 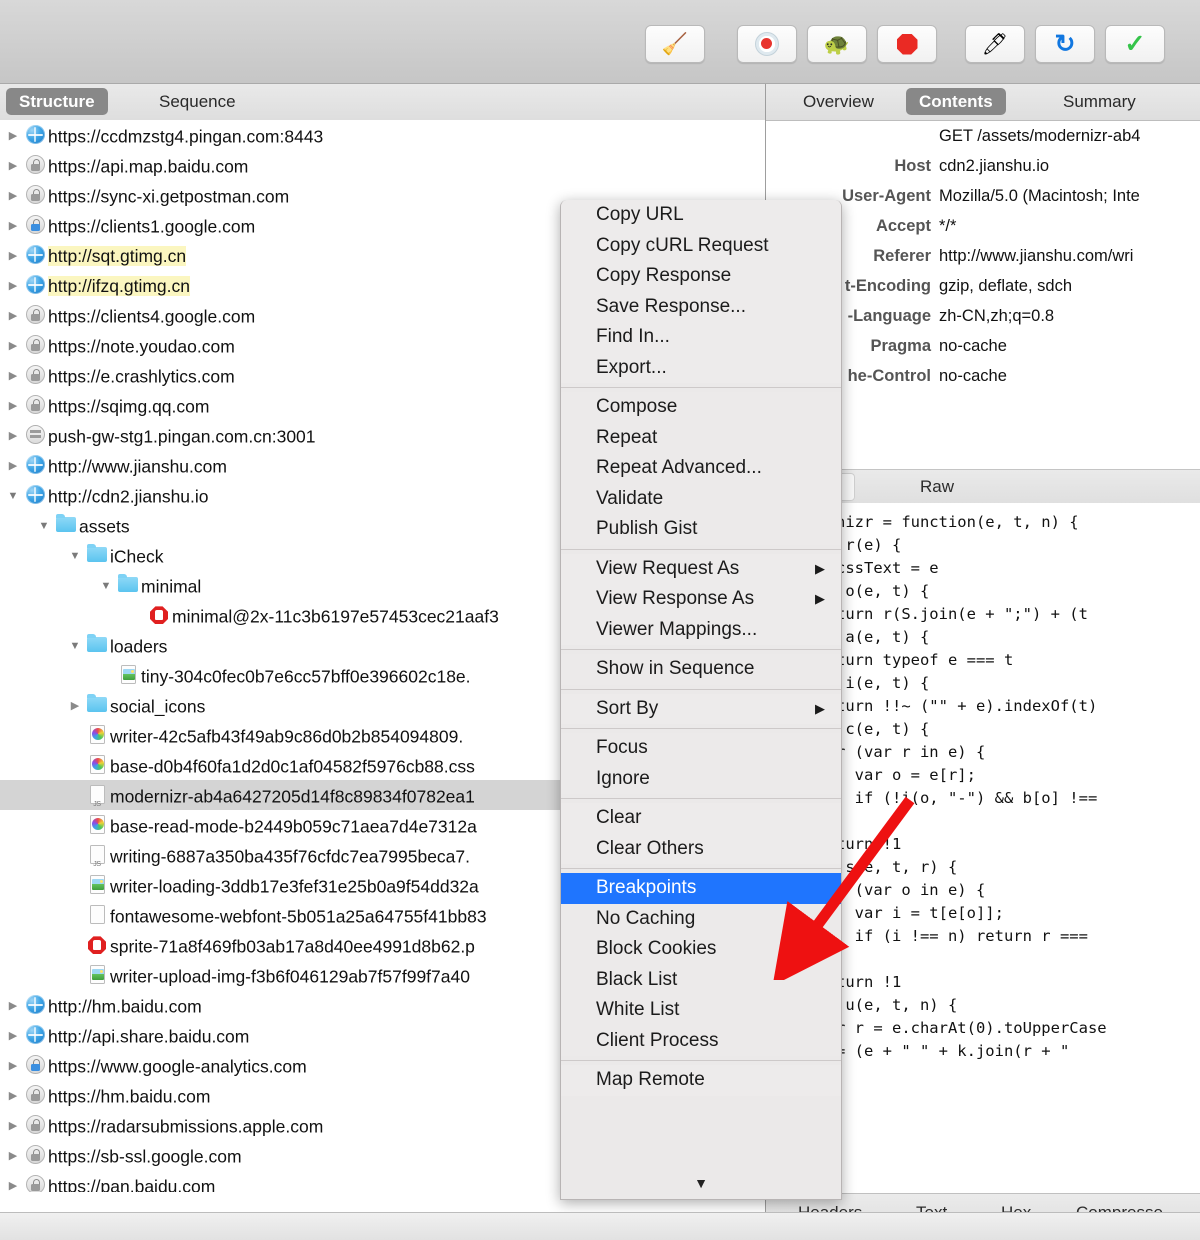 I want to click on menu-item-black-list: Black List, so click(x=701, y=980).